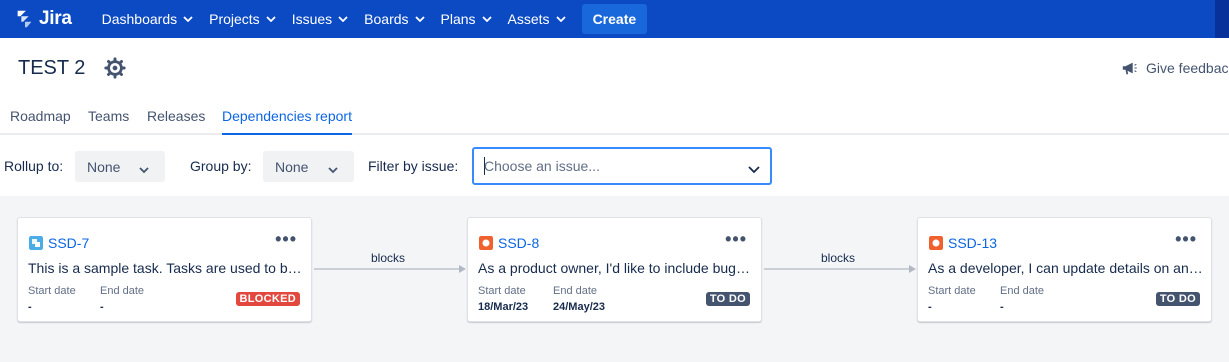 This screenshot has height=362, width=1229. I want to click on tab-releases: Releases, so click(176, 121).